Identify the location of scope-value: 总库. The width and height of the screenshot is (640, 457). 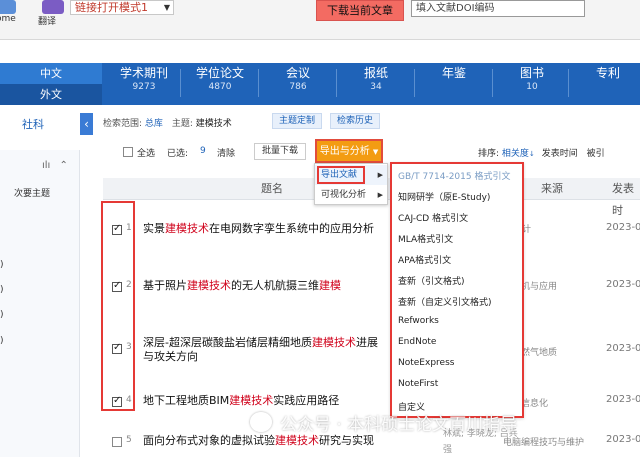
(154, 124).